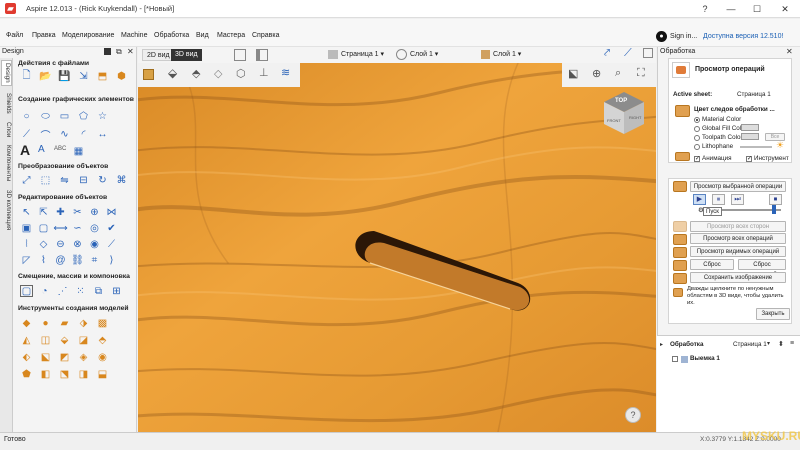 This screenshot has width=800, height=450. Describe the element at coordinates (88, 35) in the screenshot. I see `menu-modeling: Моделирование` at that location.